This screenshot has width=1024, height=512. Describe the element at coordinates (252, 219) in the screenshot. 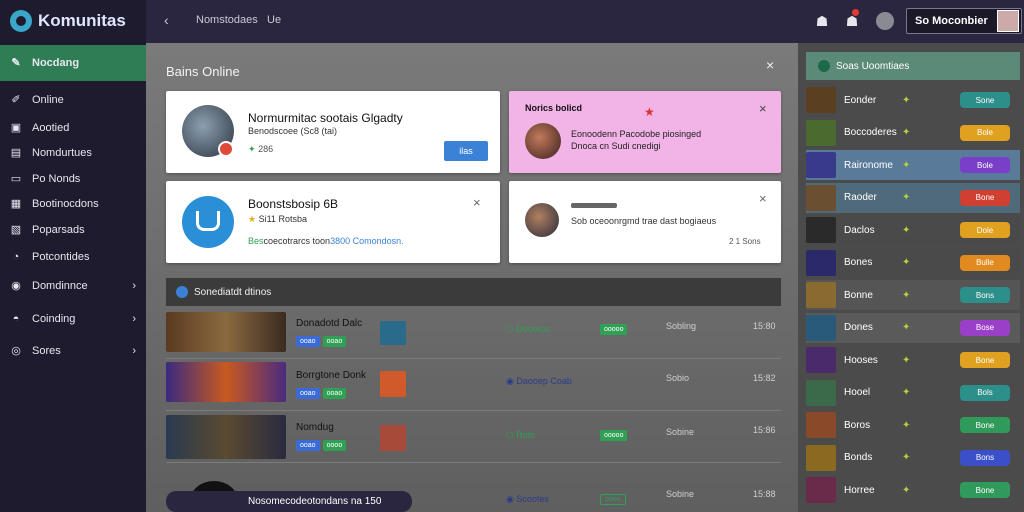

I see `star-icon: ★` at that location.